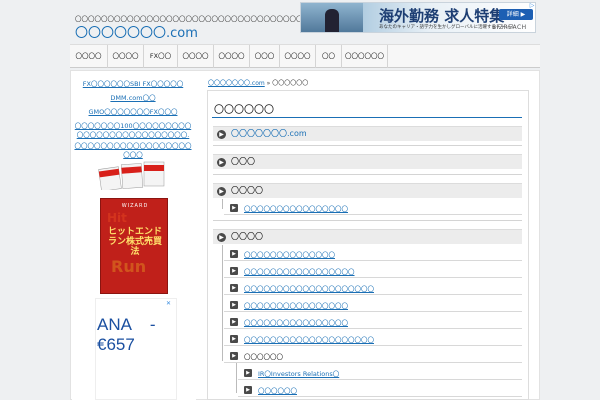  I want to click on book-set-image, so click(132, 175).